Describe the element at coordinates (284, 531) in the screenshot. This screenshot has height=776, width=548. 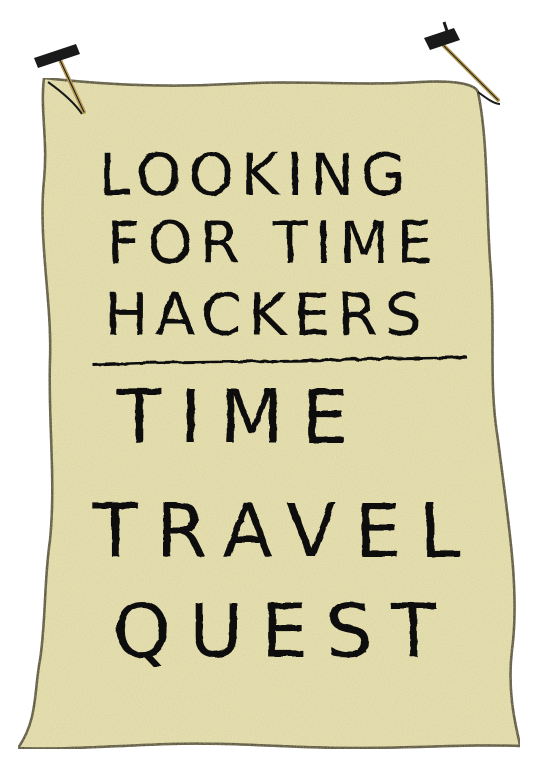
I see `poster-line-travel: TRAVEL` at that location.